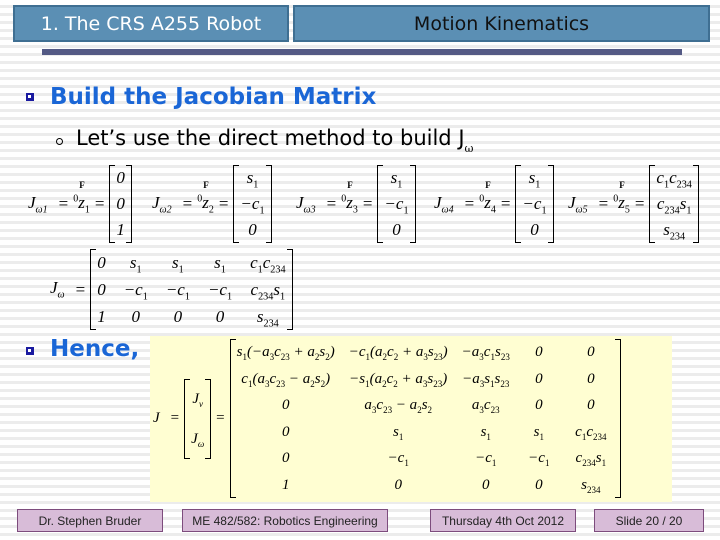 The height and width of the screenshot is (540, 720). Describe the element at coordinates (349, 197) in the screenshot. I see `z-axis-vector: 0z F 3` at that location.